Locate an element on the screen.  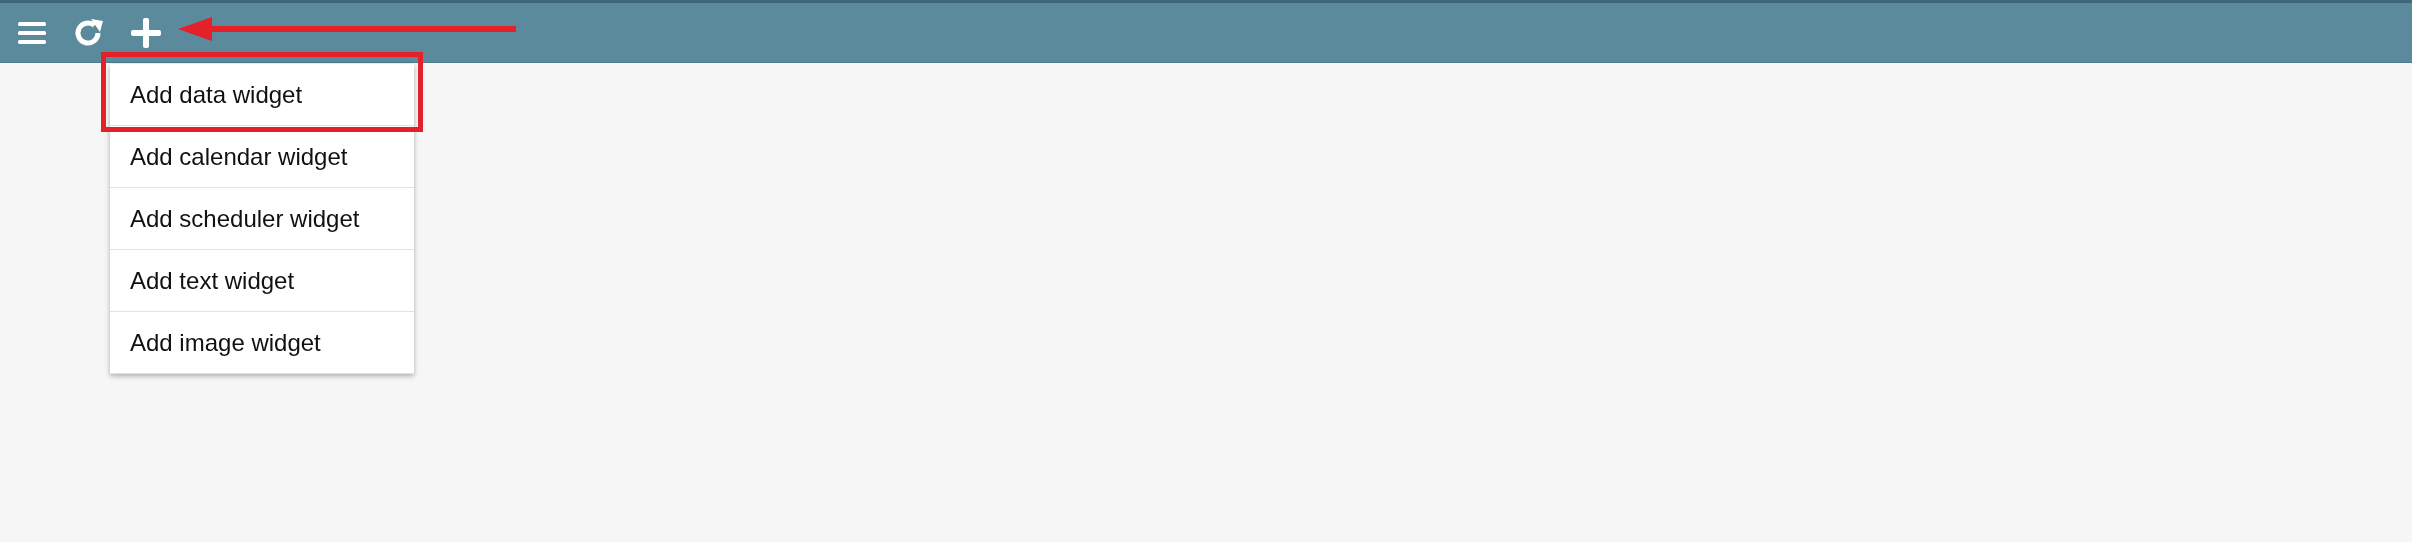
menu-item: Add image widget is located at coordinates (262, 343).